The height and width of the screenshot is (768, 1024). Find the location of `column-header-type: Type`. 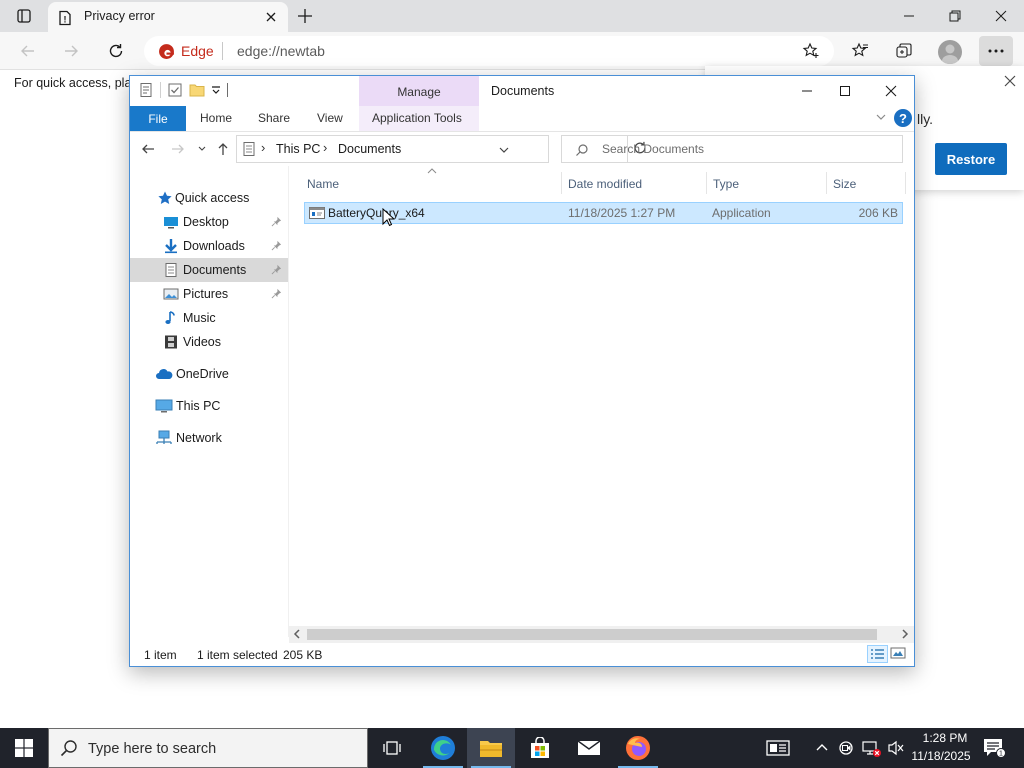

column-header-type: Type is located at coordinates (726, 184).